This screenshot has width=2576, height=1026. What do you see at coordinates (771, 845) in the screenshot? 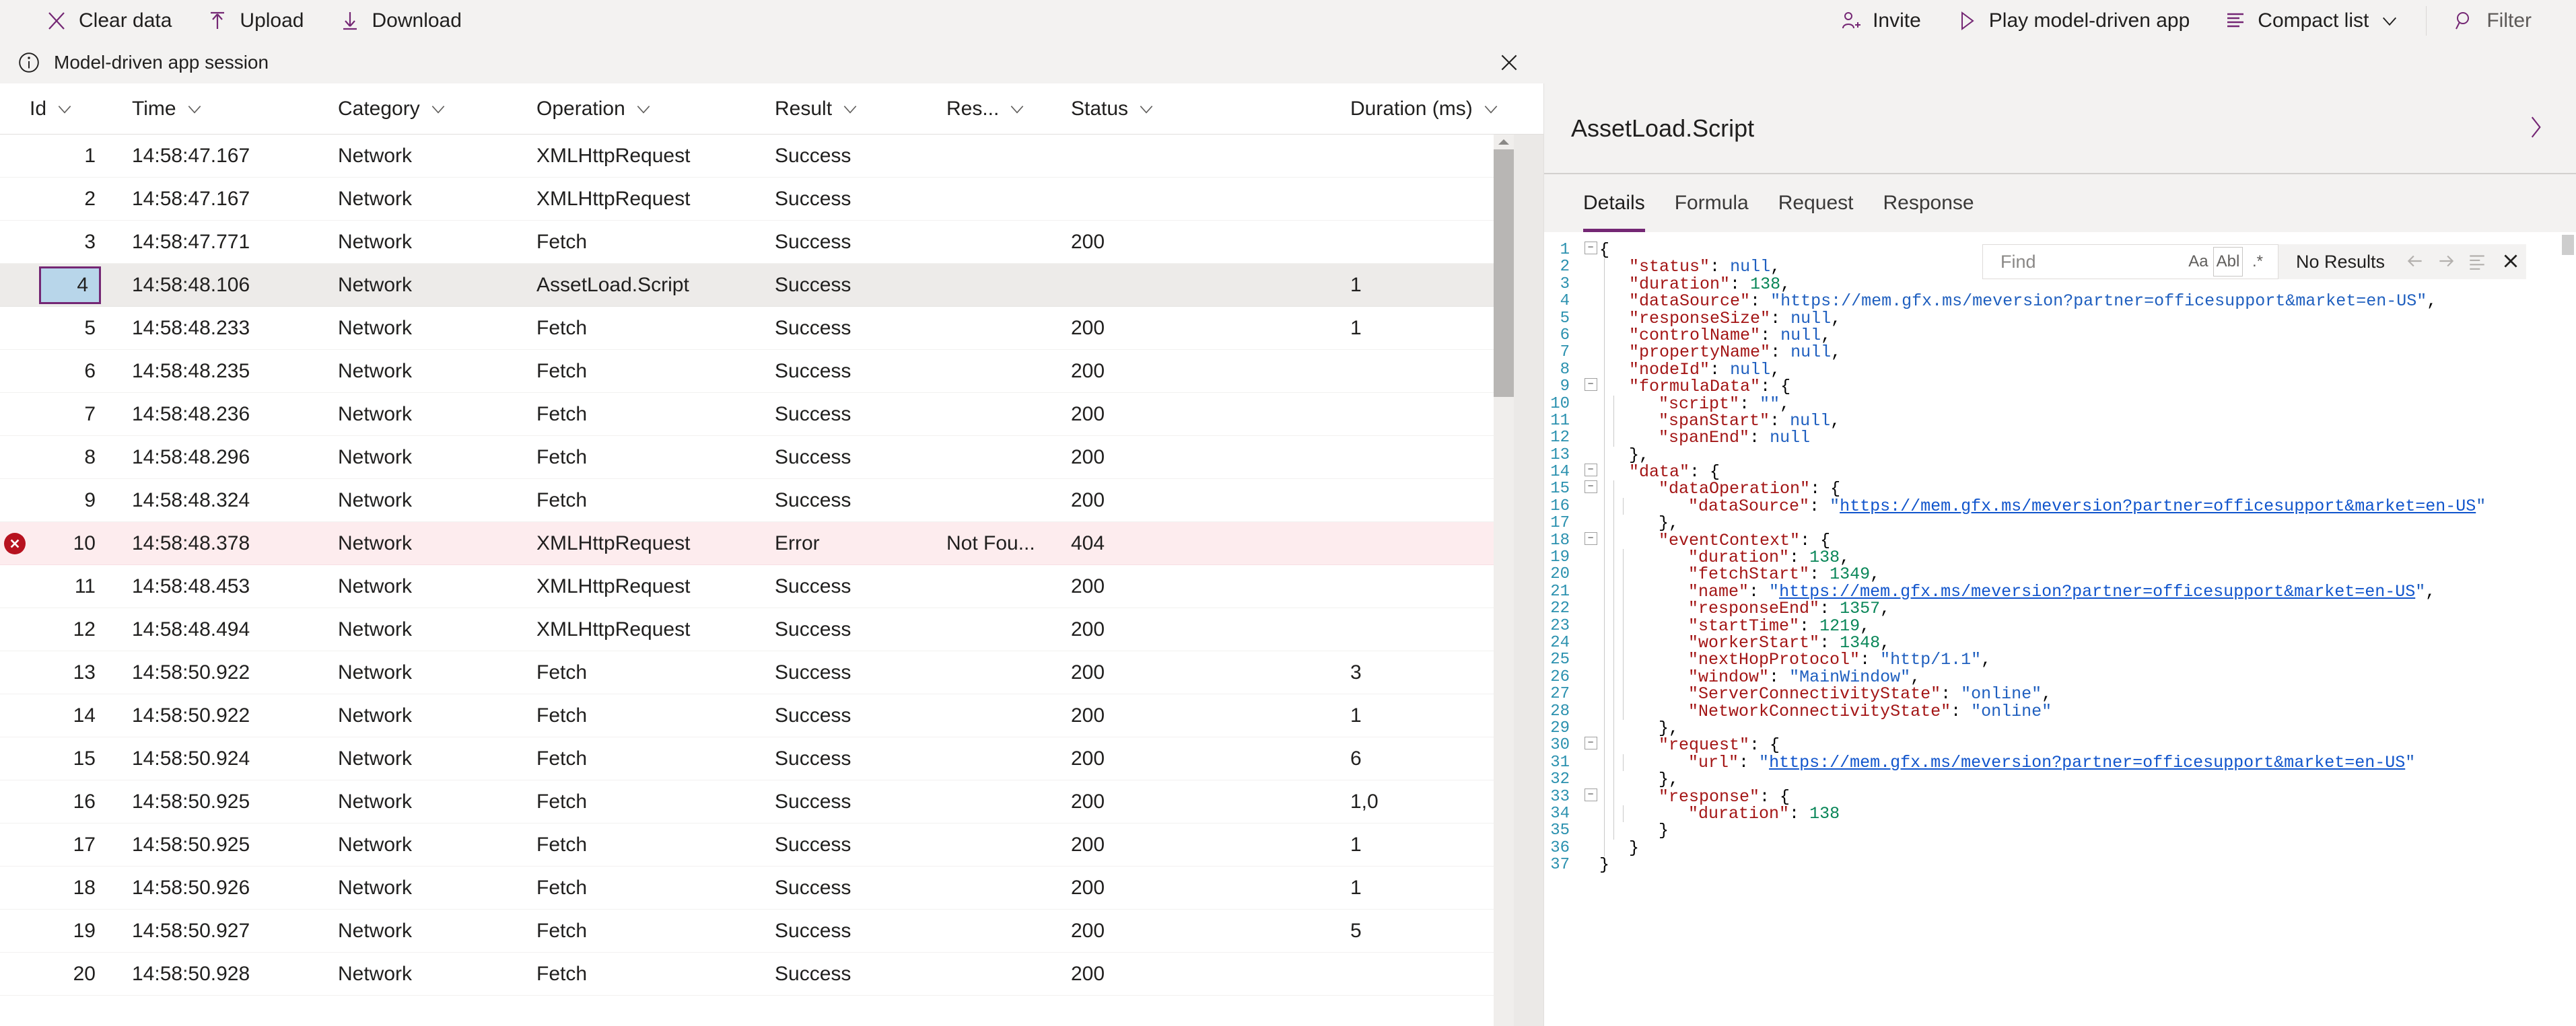
I see `table-row: 17 14:58:50.925 Network Fetch Success 200 1` at bounding box center [771, 845].